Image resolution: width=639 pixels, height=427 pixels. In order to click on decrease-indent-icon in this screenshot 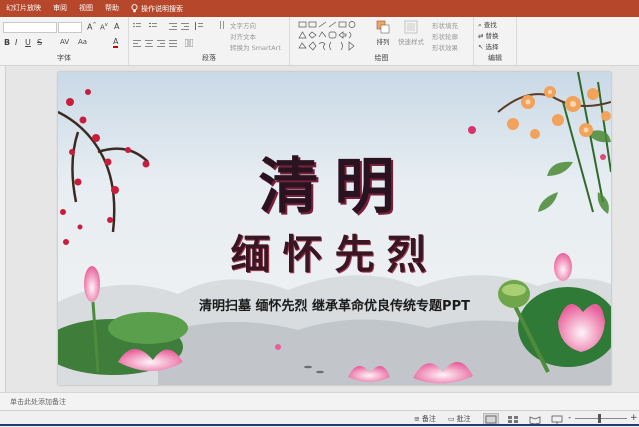, I will do `click(173, 26)`.